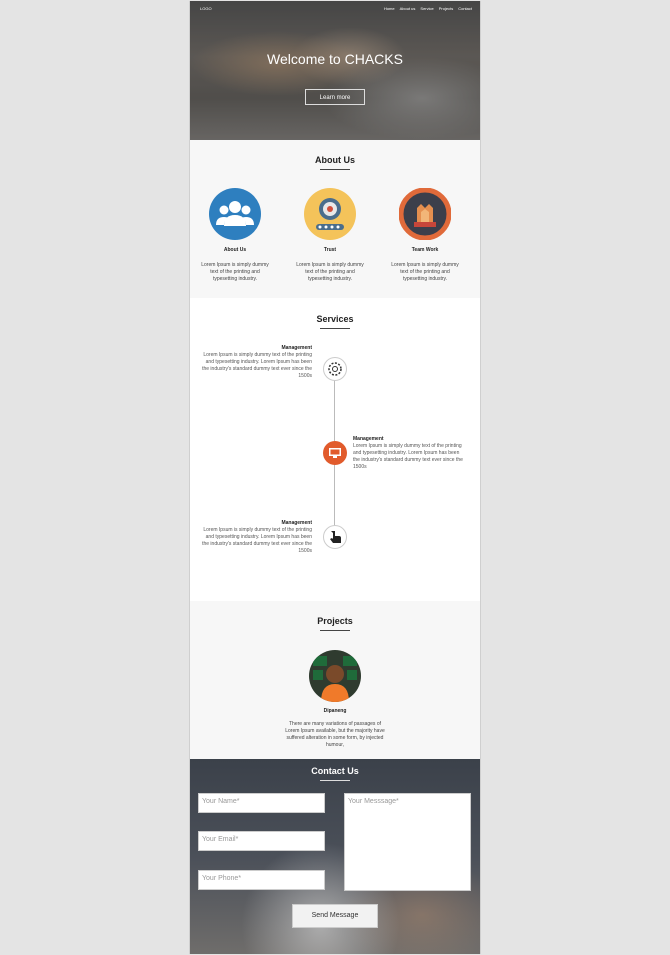  Describe the element at coordinates (335, 319) in the screenshot. I see `services-title: Services` at that location.